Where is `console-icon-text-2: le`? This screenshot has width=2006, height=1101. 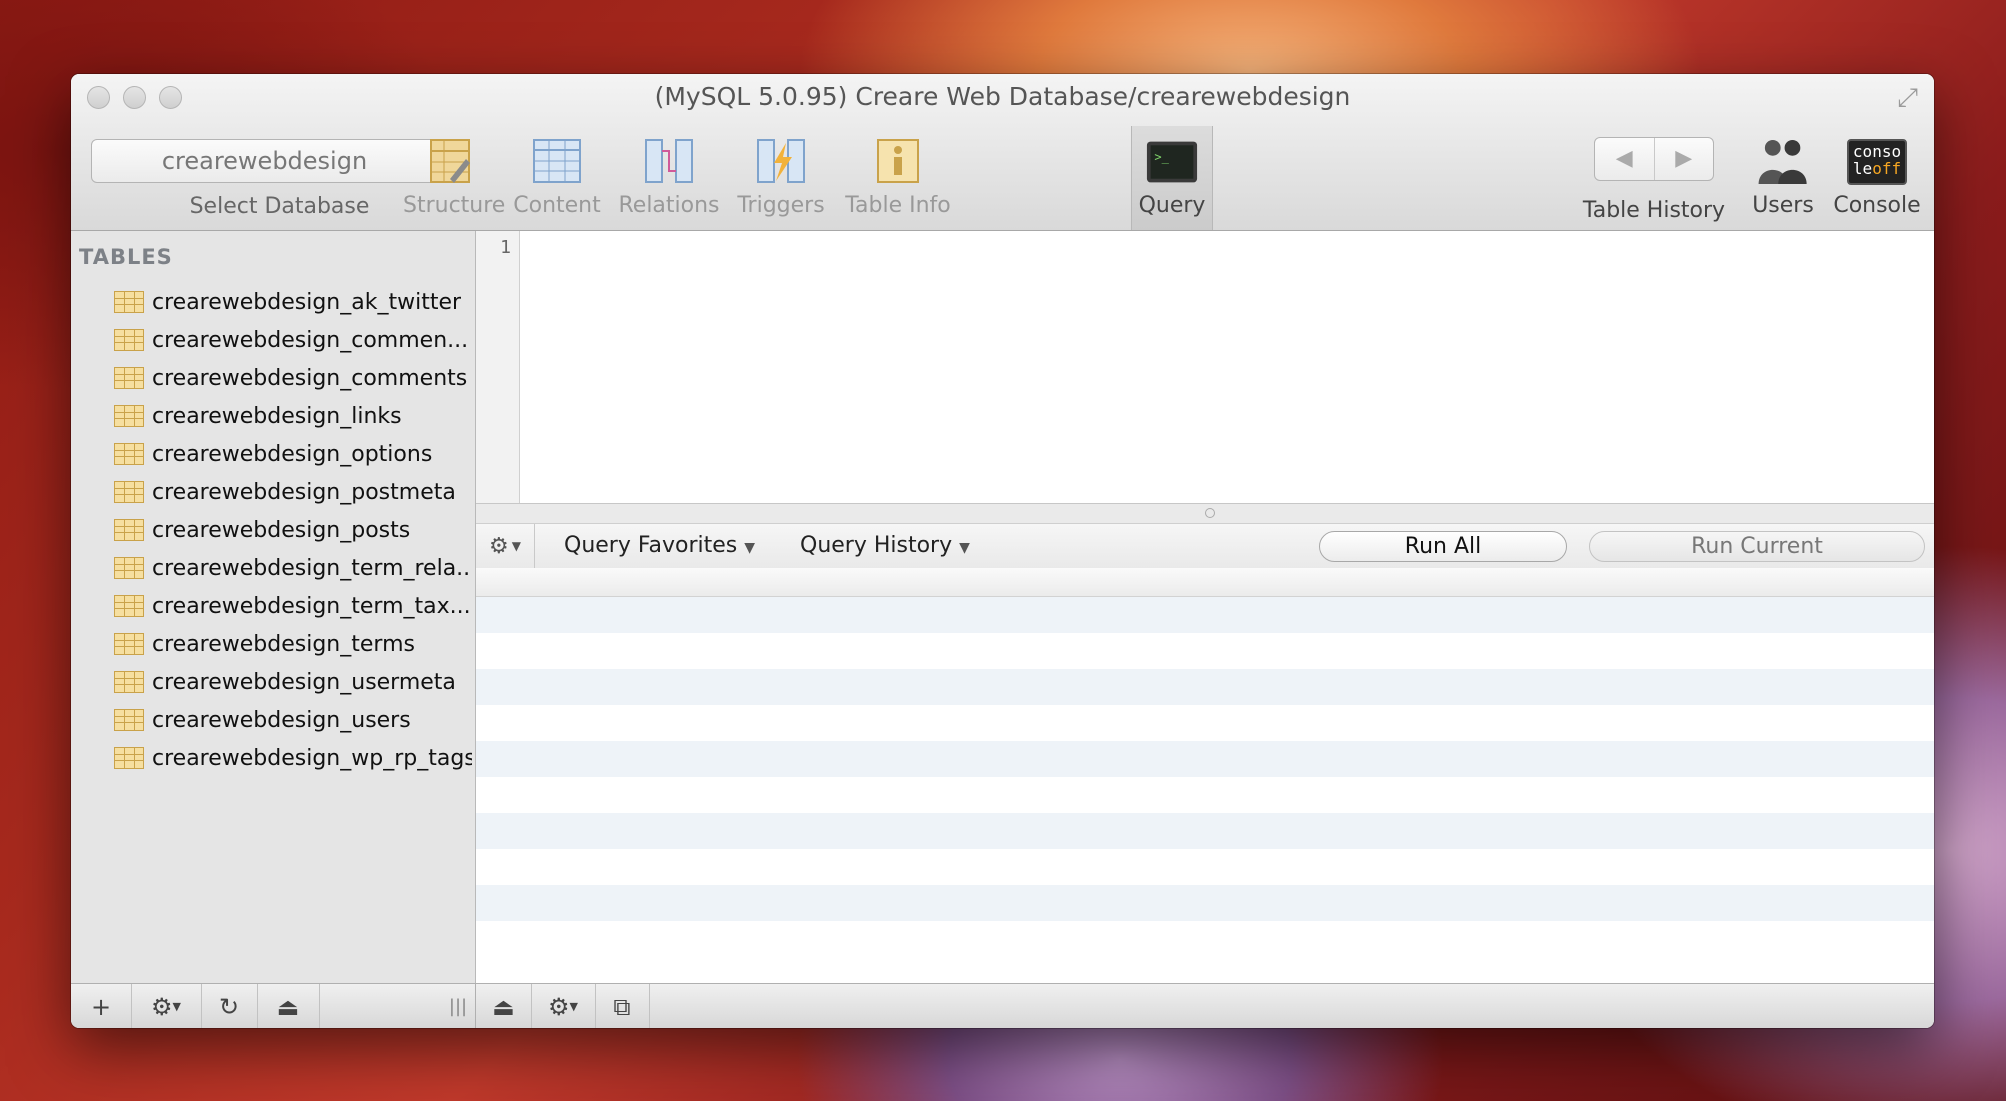
console-icon-text-2: le is located at coordinates (1862, 168).